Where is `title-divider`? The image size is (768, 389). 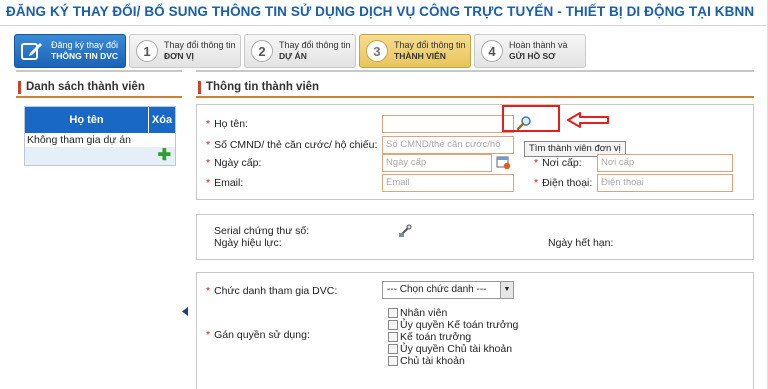
title-divider is located at coordinates (384, 25).